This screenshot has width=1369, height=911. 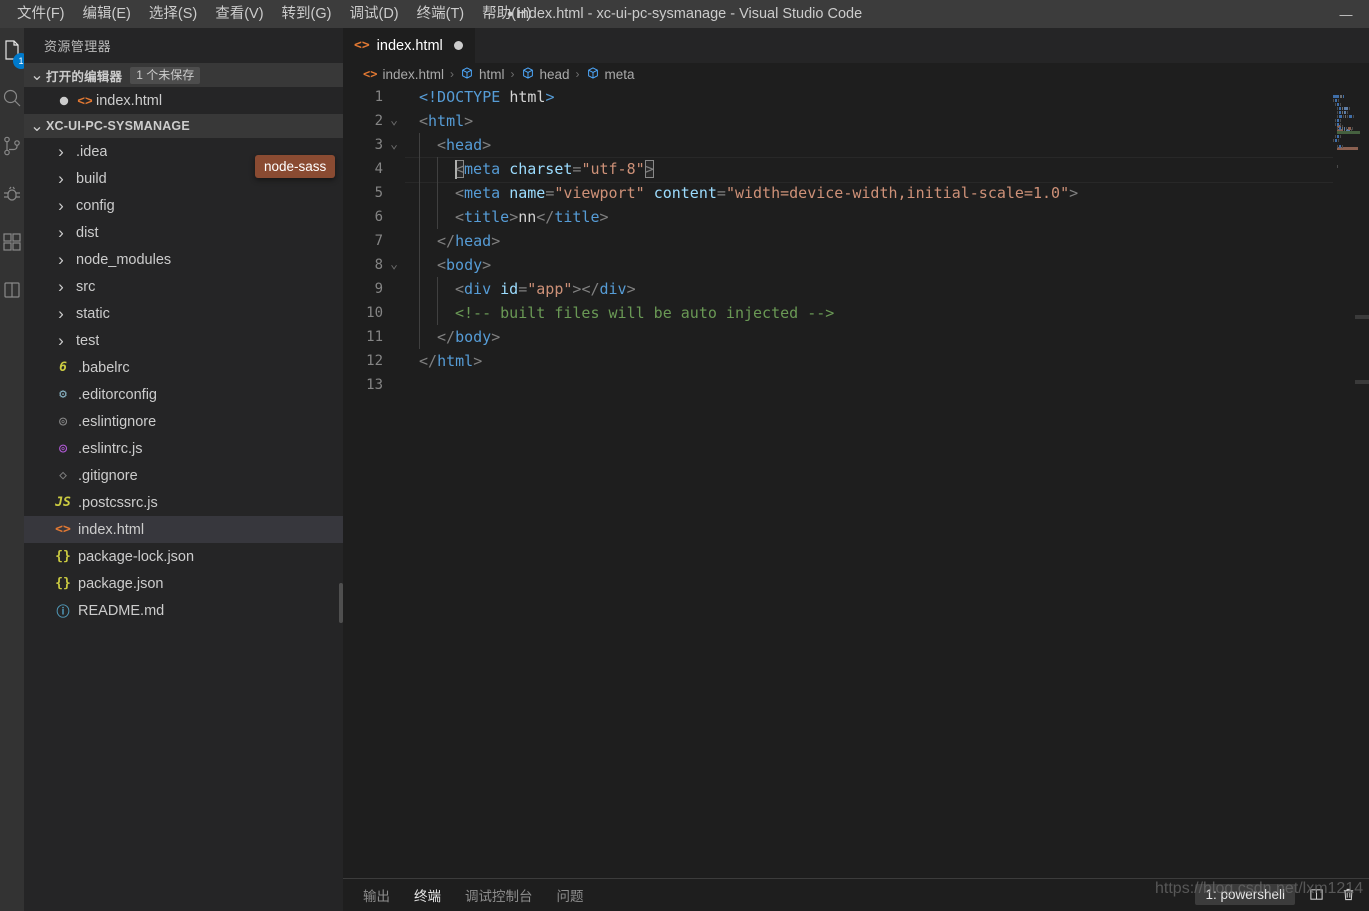 What do you see at coordinates (1346, 14) in the screenshot?
I see `minimize-button: —` at bounding box center [1346, 14].